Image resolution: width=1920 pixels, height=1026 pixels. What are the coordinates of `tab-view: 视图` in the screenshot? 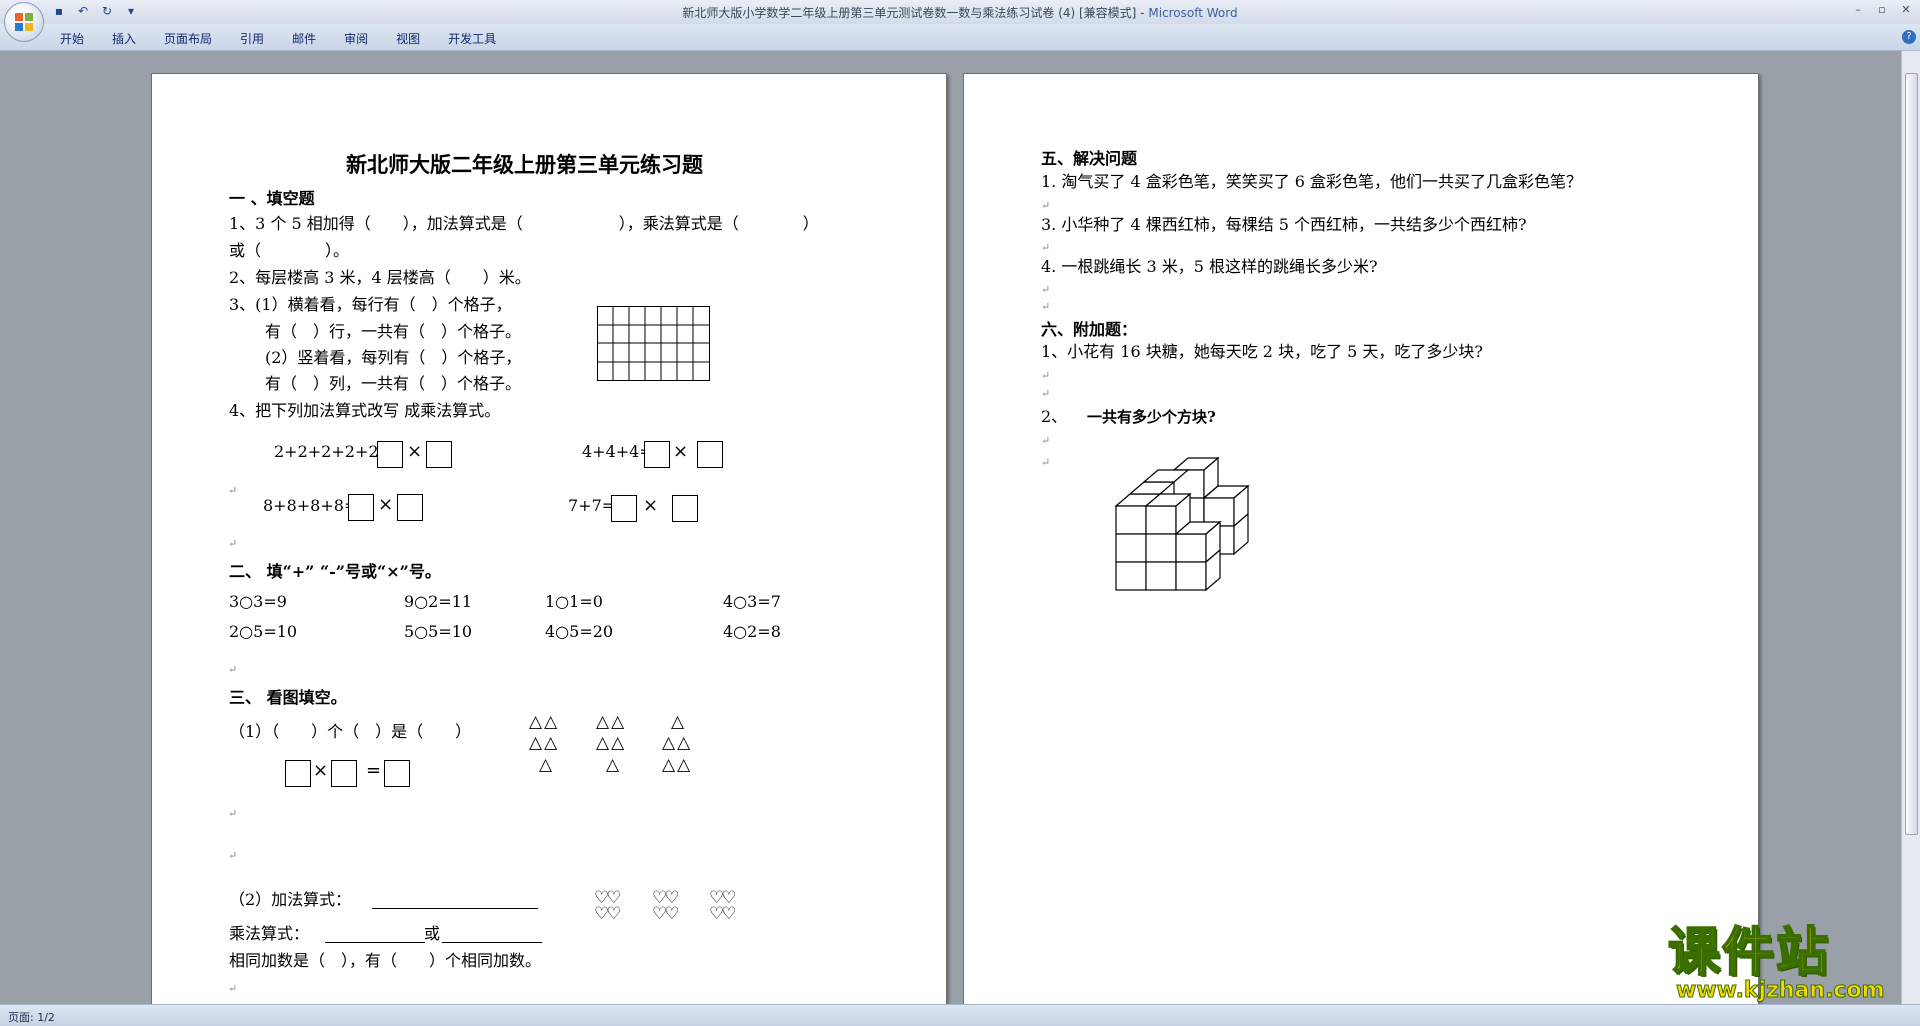 It's located at (408, 38).